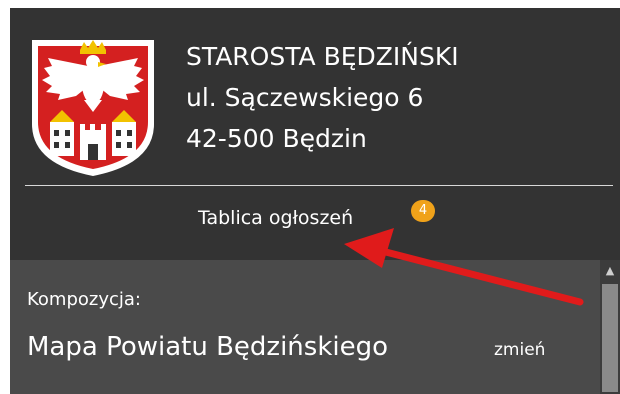  I want to click on coat-of-arms-icon, so click(93, 107).